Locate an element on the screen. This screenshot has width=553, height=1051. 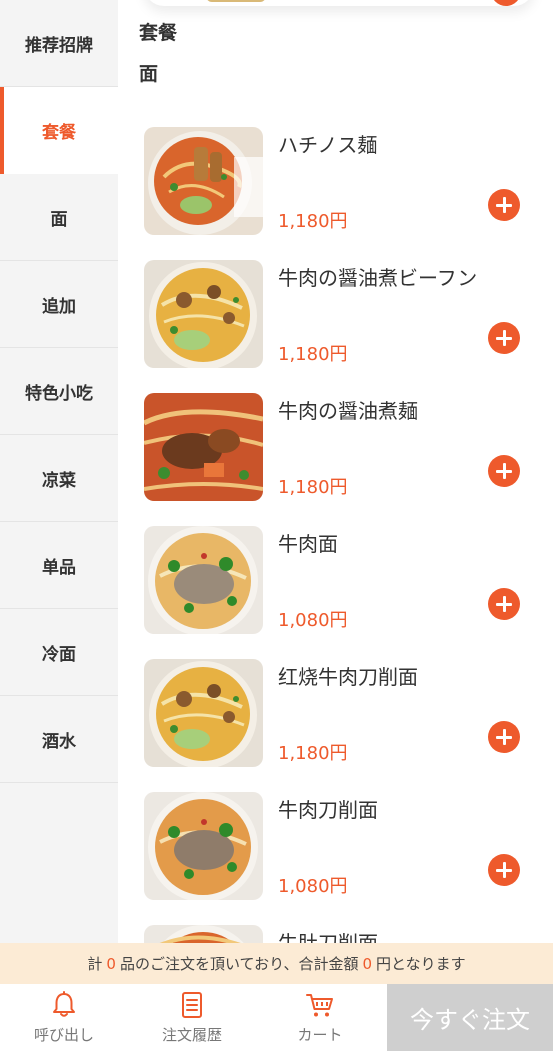
sidebar-item-drinks: 酒水 is located at coordinates (59, 739).